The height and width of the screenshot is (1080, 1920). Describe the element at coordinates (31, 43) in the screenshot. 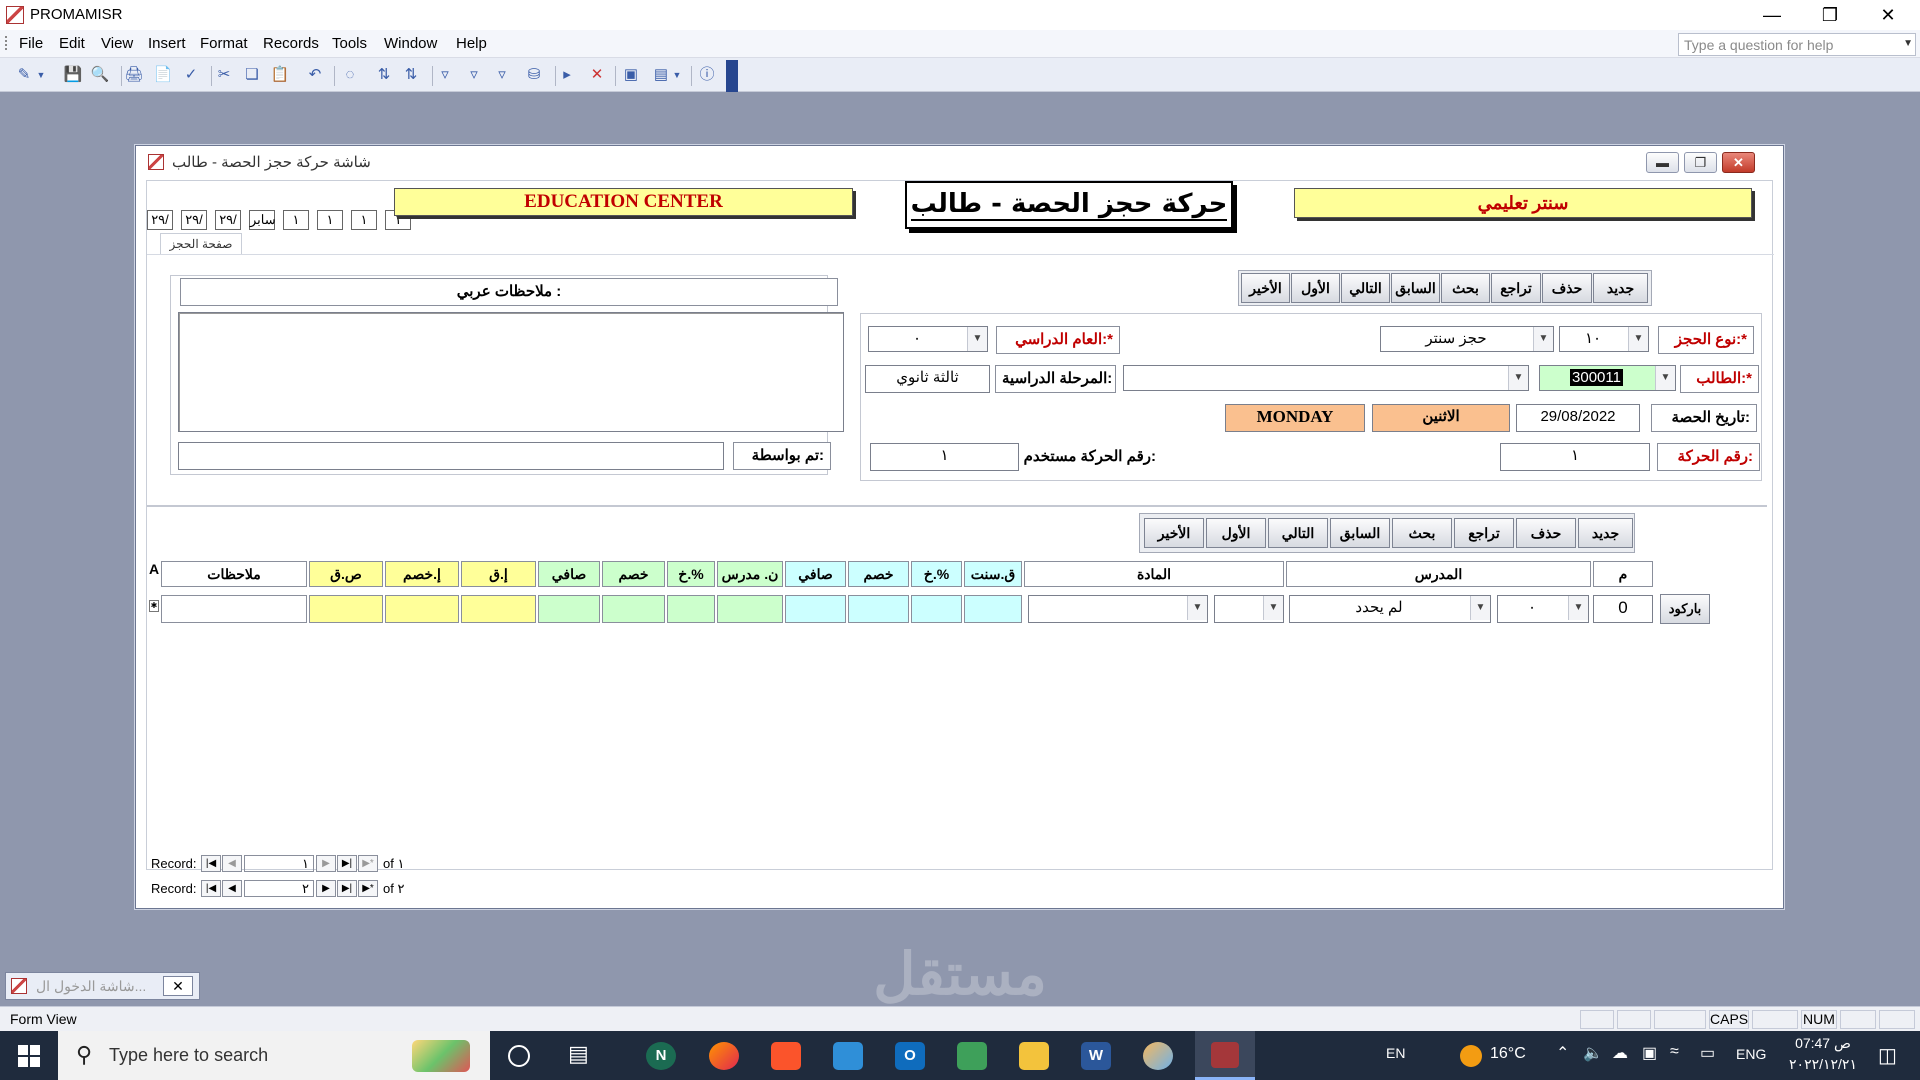

I see `menu-file: File` at that location.